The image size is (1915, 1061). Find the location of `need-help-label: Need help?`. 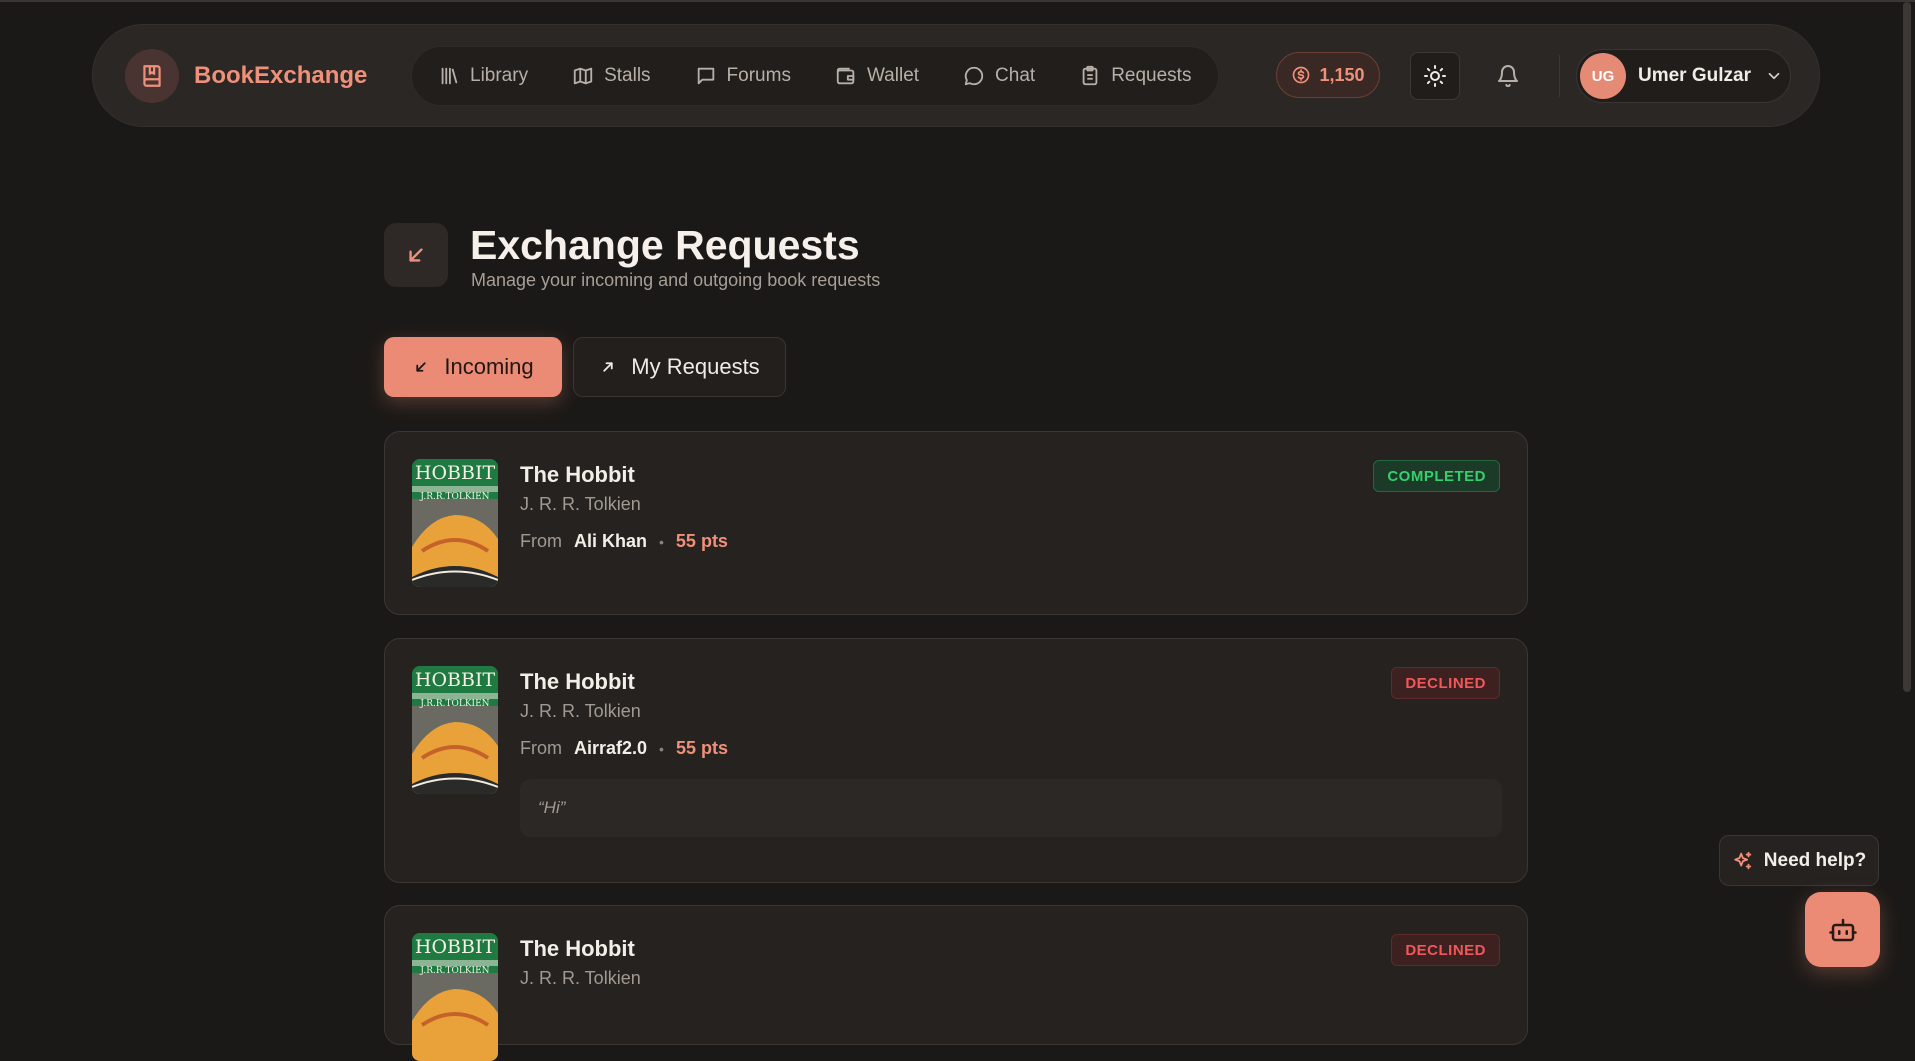

need-help-label: Need help? is located at coordinates (1815, 860).